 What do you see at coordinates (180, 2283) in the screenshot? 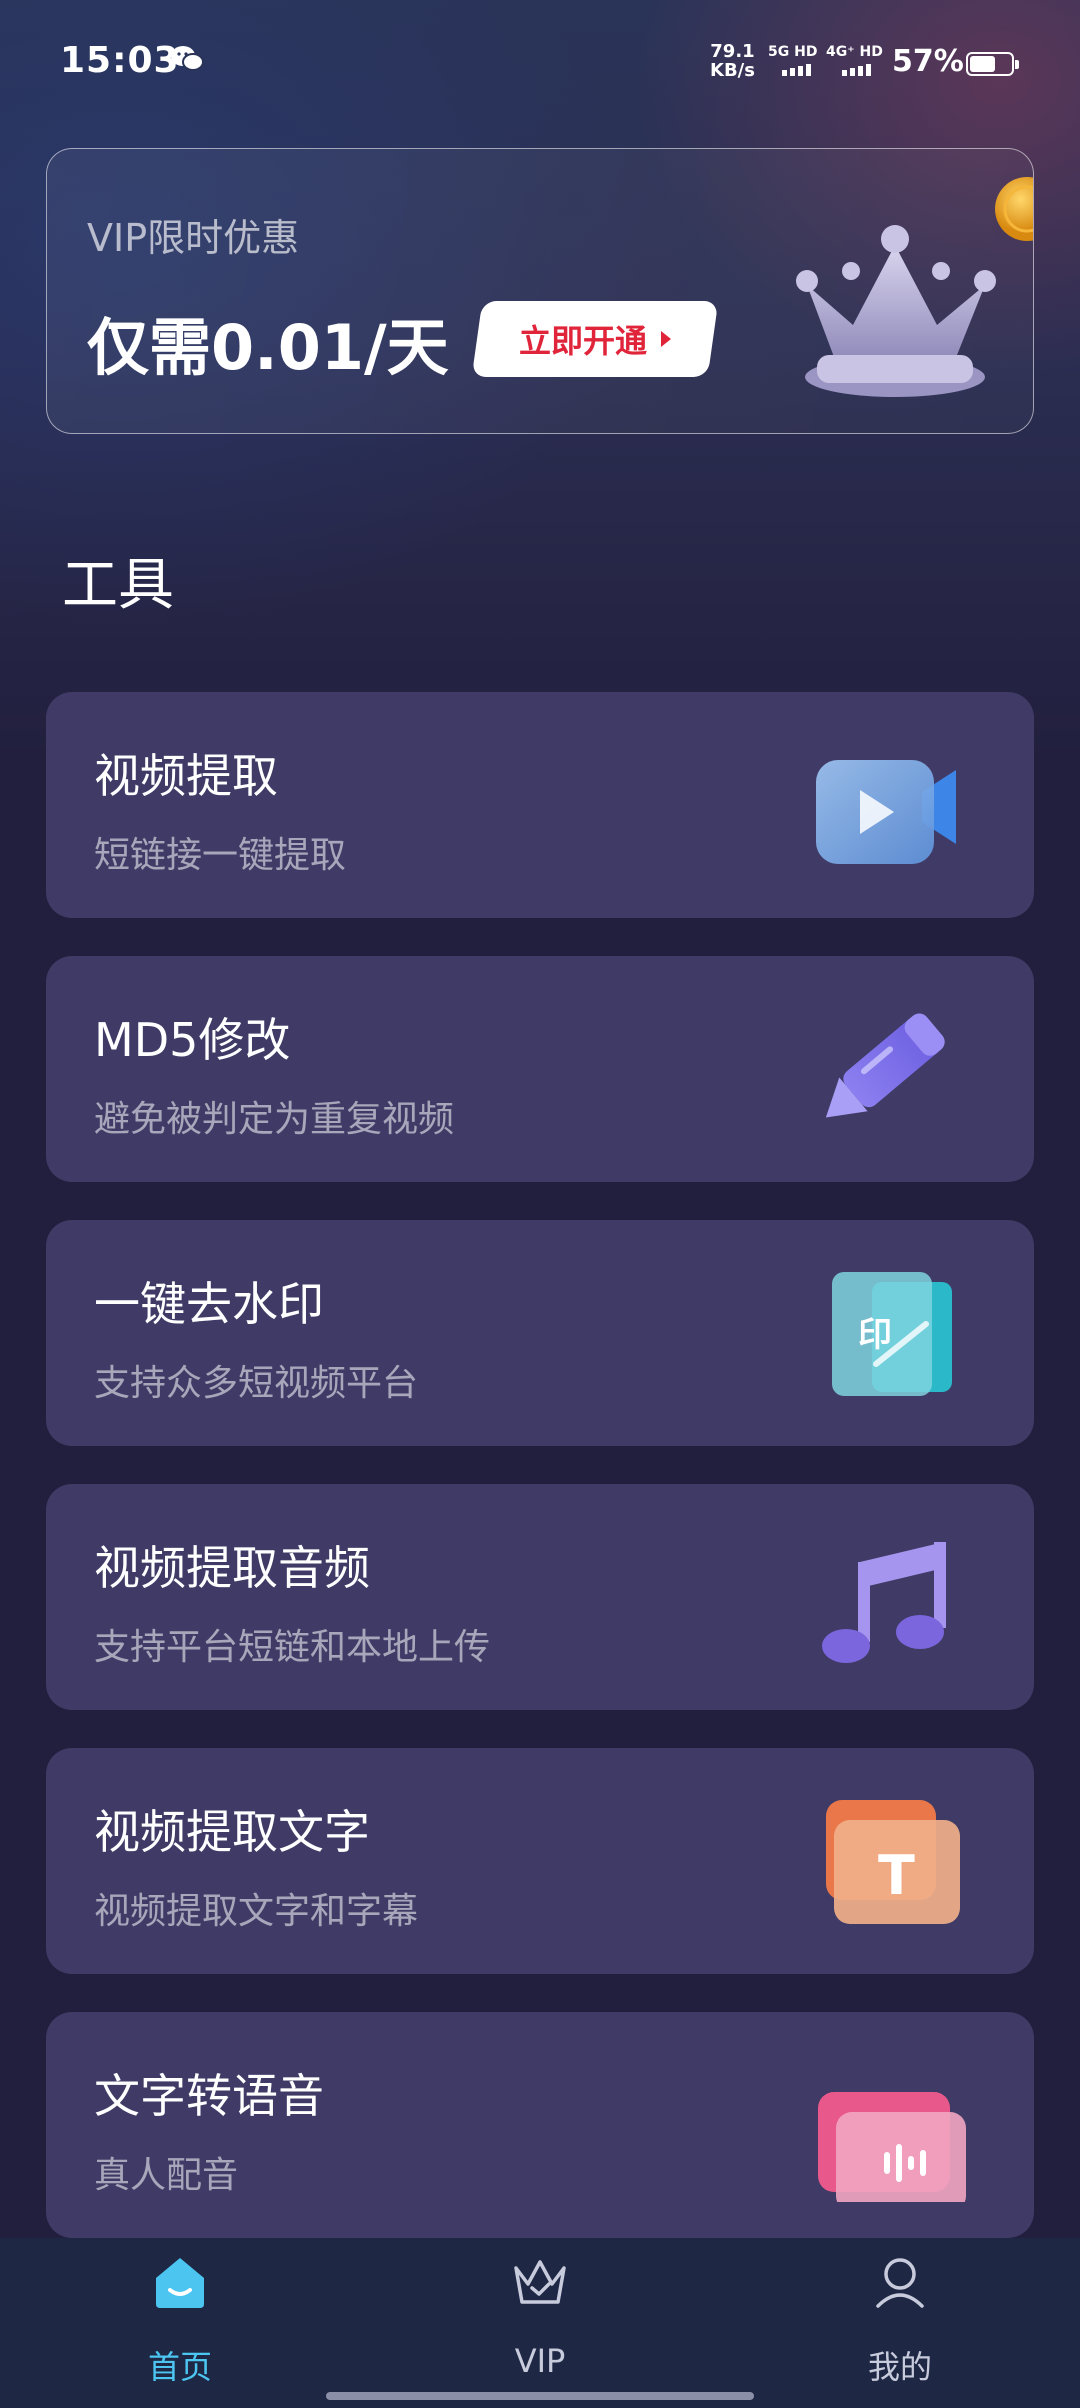
I see `home-icon` at bounding box center [180, 2283].